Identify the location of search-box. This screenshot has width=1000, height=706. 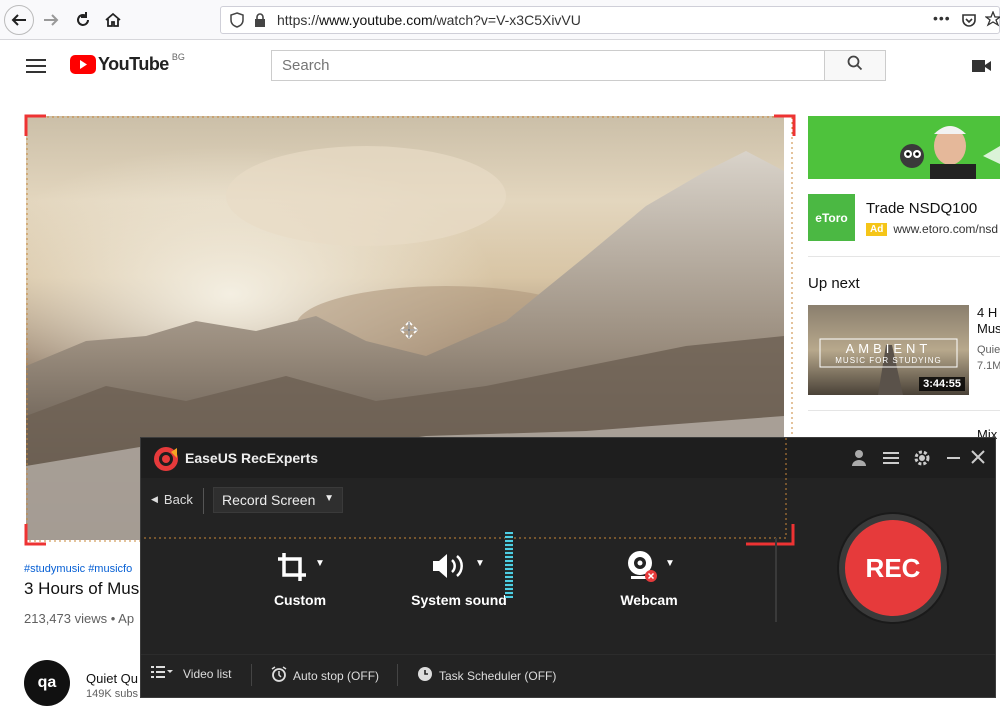
(547, 65).